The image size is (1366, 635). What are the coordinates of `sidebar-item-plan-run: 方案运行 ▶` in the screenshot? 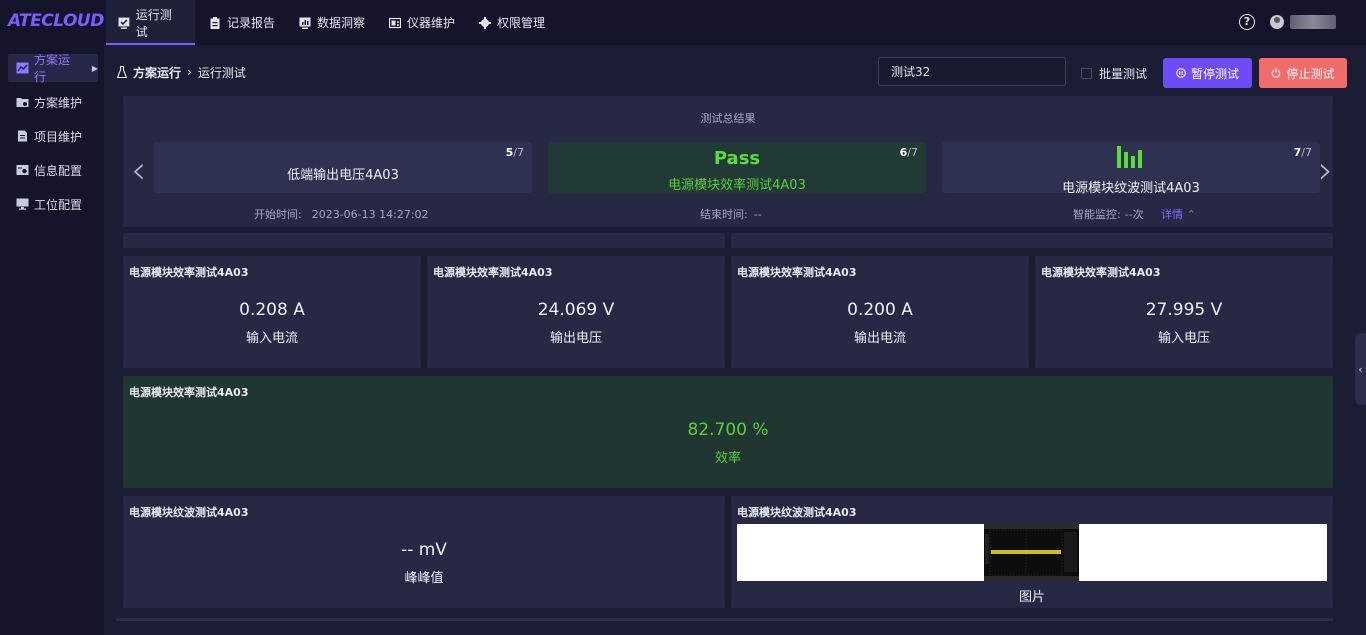 It's located at (53, 68).